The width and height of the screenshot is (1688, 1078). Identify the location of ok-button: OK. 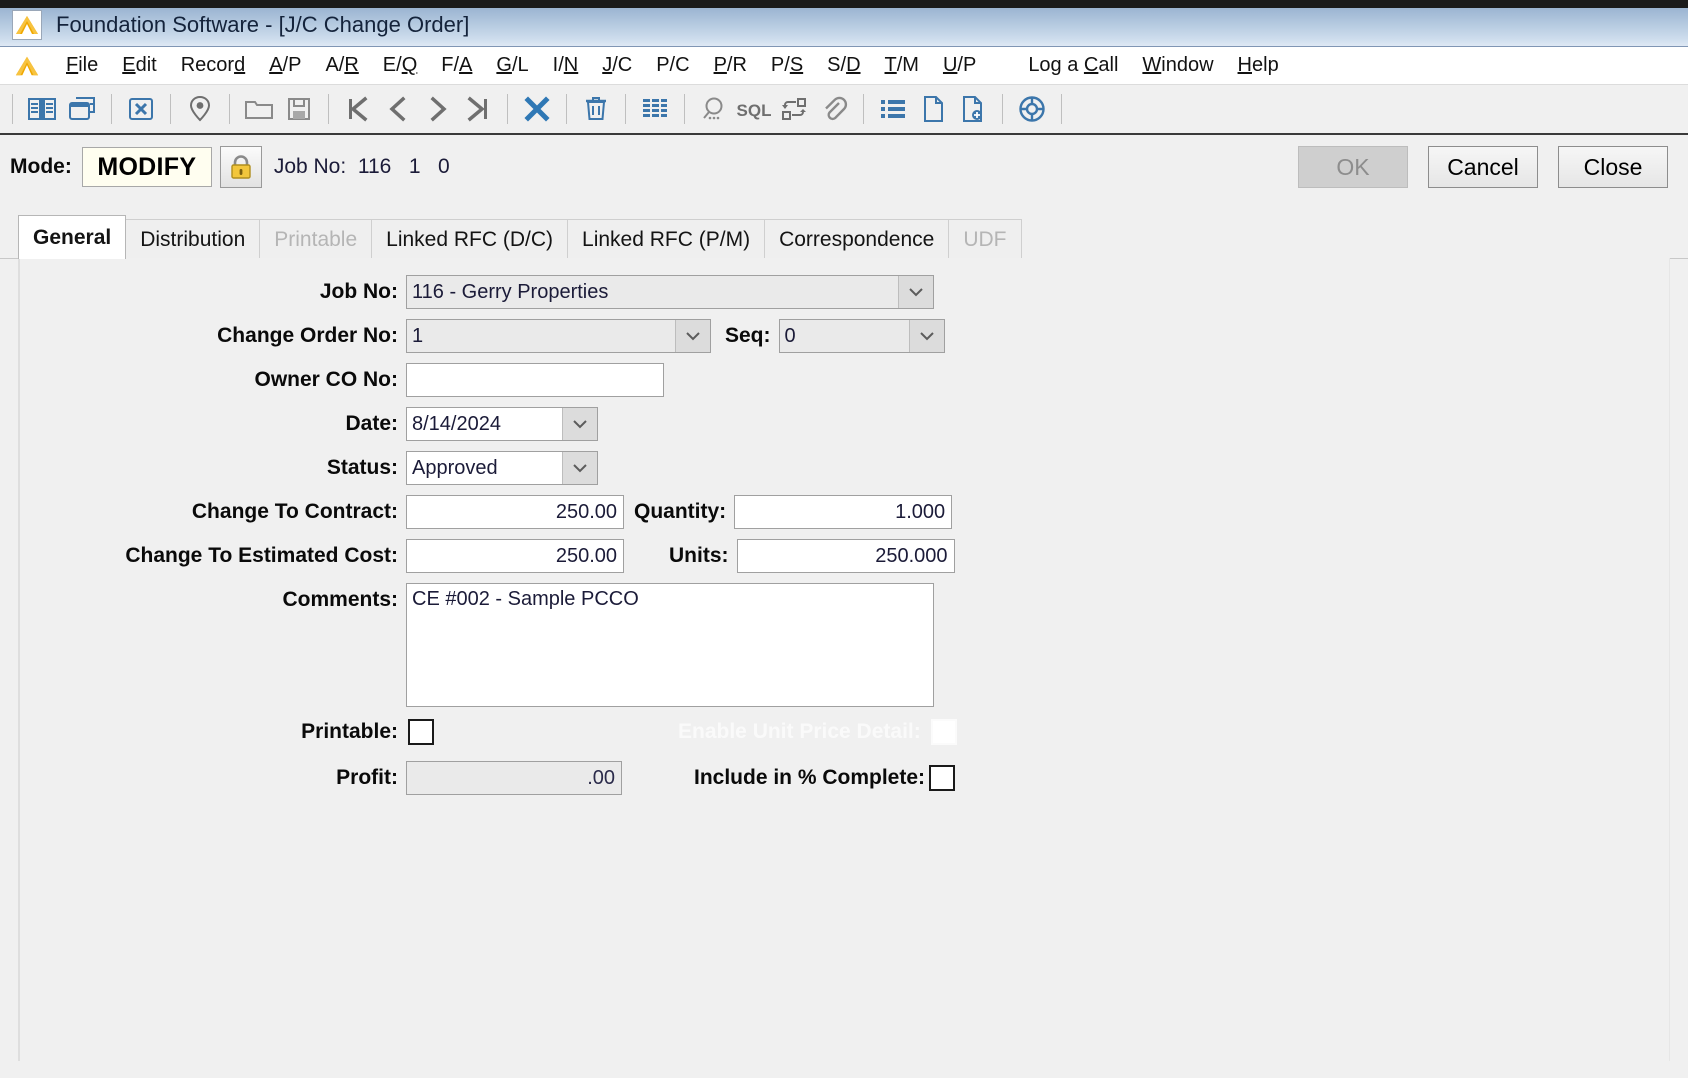
(1353, 167).